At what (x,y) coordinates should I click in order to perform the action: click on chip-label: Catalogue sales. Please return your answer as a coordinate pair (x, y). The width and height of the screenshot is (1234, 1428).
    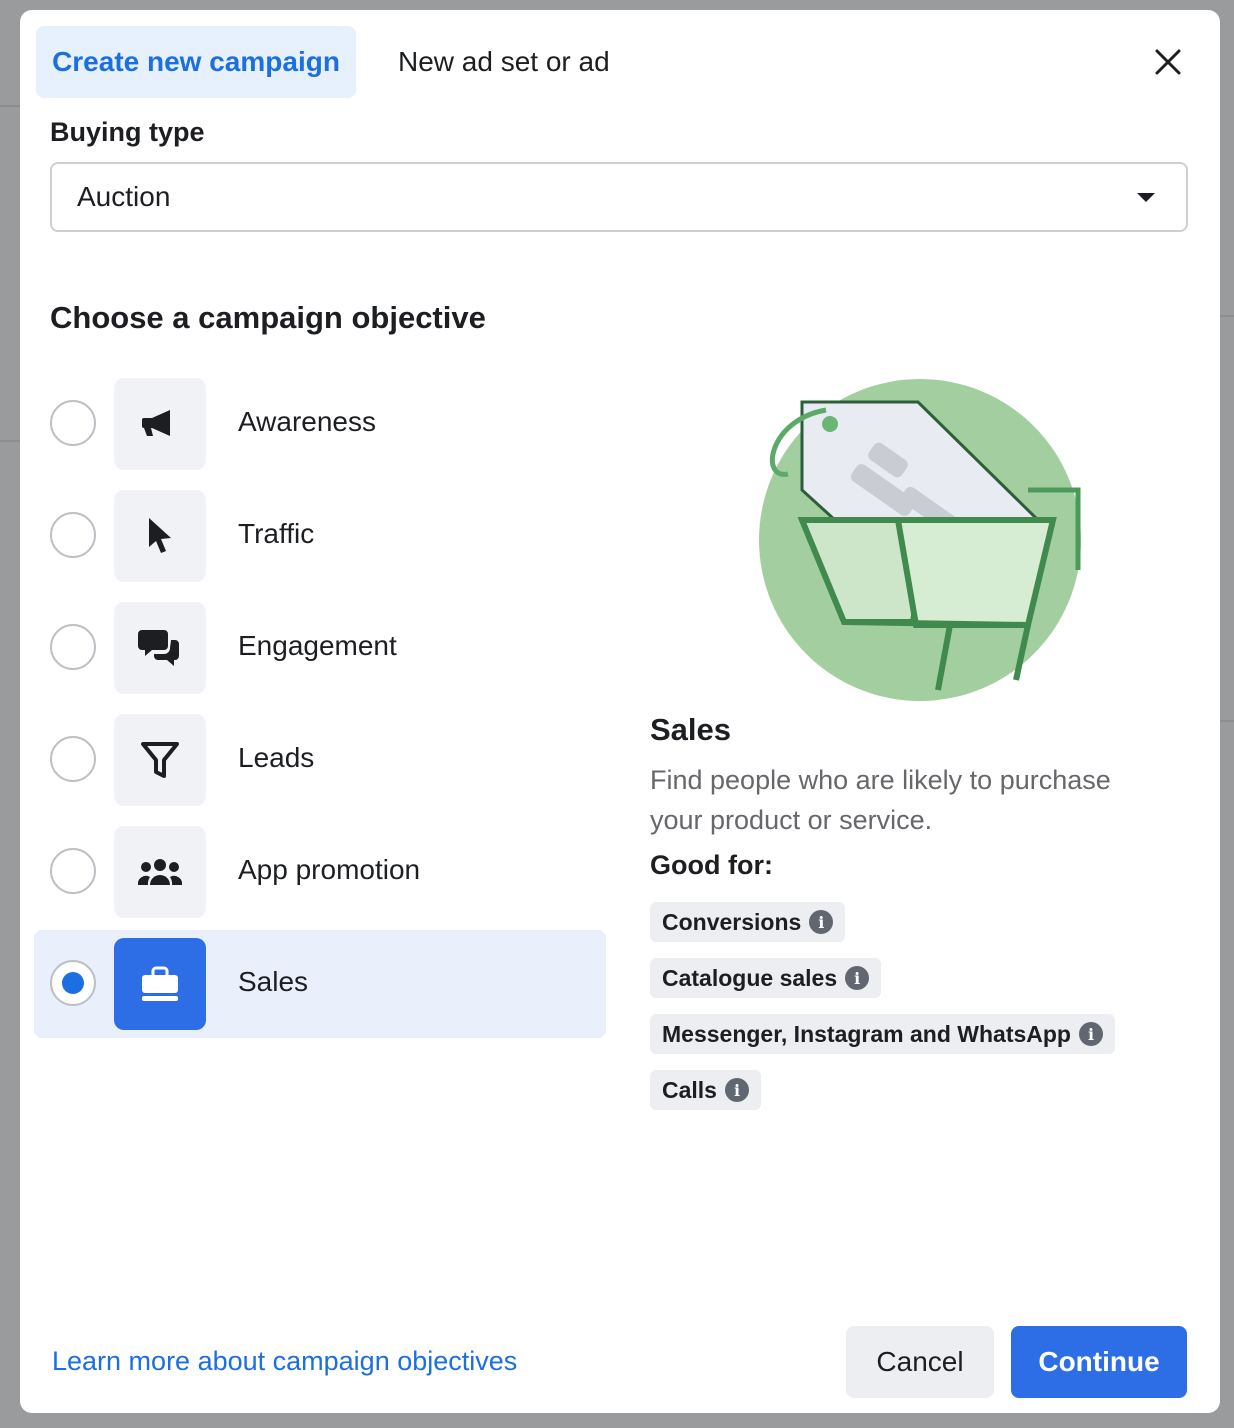
    Looking at the image, I should click on (750, 977).